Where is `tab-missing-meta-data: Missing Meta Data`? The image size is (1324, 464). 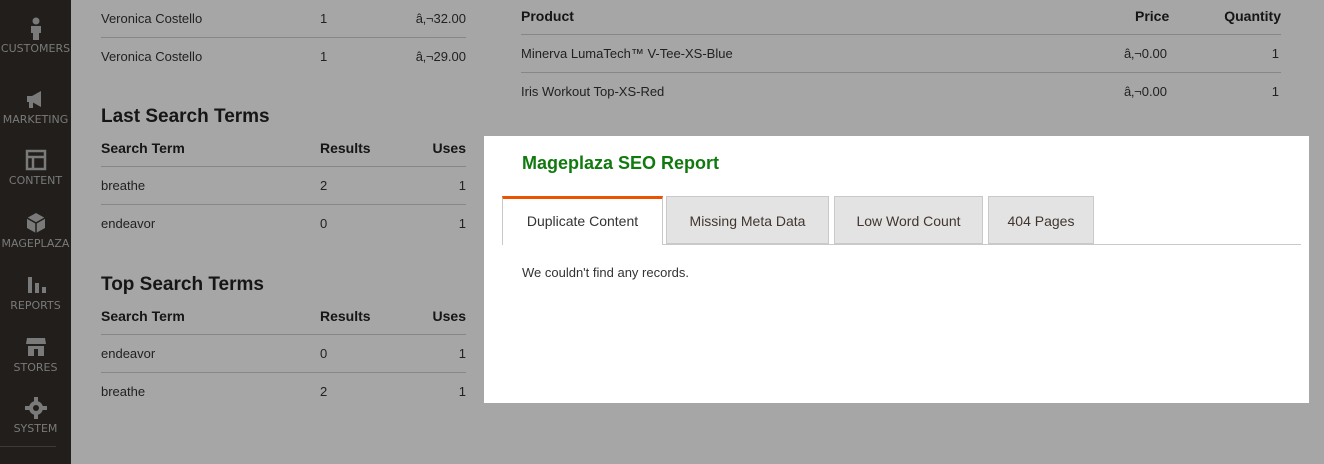
tab-missing-meta-data: Missing Meta Data is located at coordinates (747, 220).